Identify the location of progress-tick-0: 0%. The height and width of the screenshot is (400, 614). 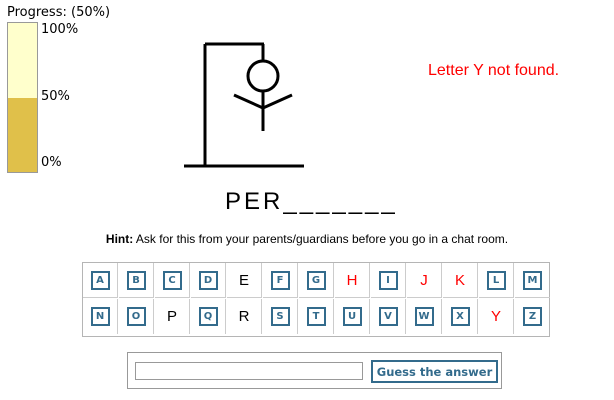
(51, 162).